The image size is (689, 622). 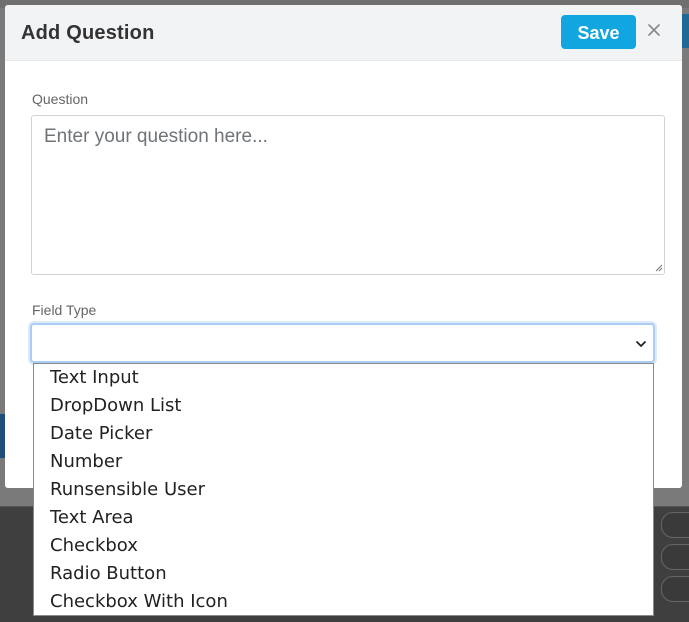 I want to click on modal-header: Add Question Save, so click(x=343, y=33).